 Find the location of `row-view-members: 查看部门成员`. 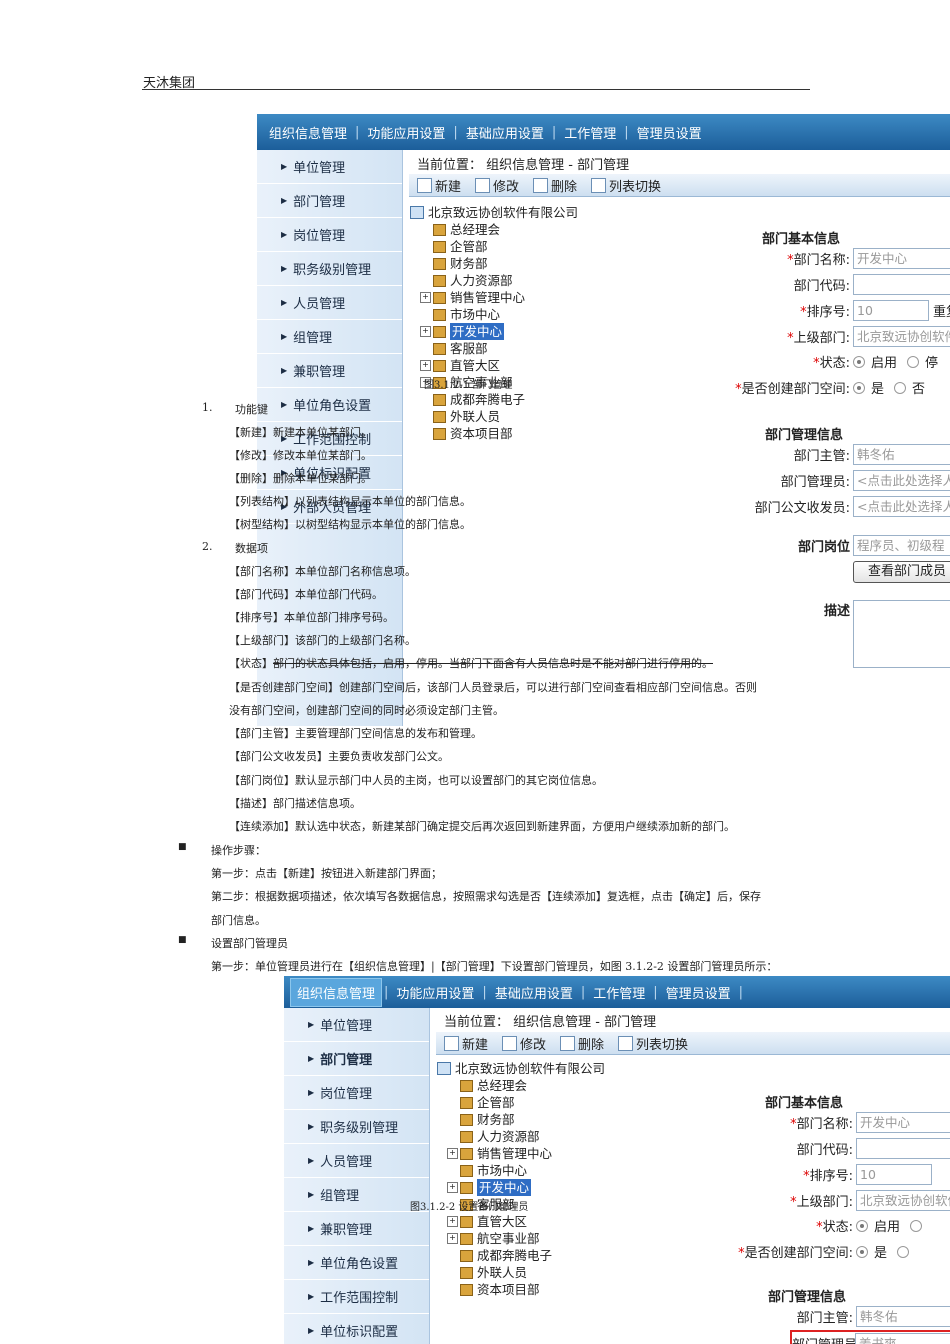

row-view-members: 查看部门成员 is located at coordinates (901, 572).